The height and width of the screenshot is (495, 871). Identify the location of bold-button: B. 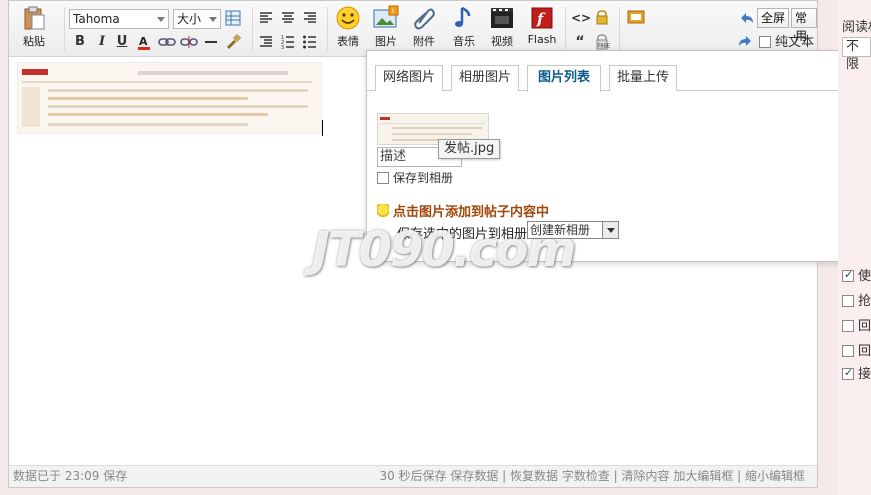
(80, 42).